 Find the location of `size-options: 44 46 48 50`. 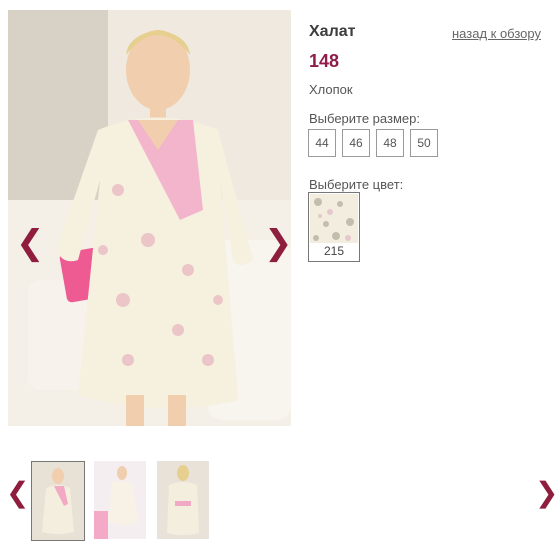

size-options: 44 46 48 50 is located at coordinates (373, 143).